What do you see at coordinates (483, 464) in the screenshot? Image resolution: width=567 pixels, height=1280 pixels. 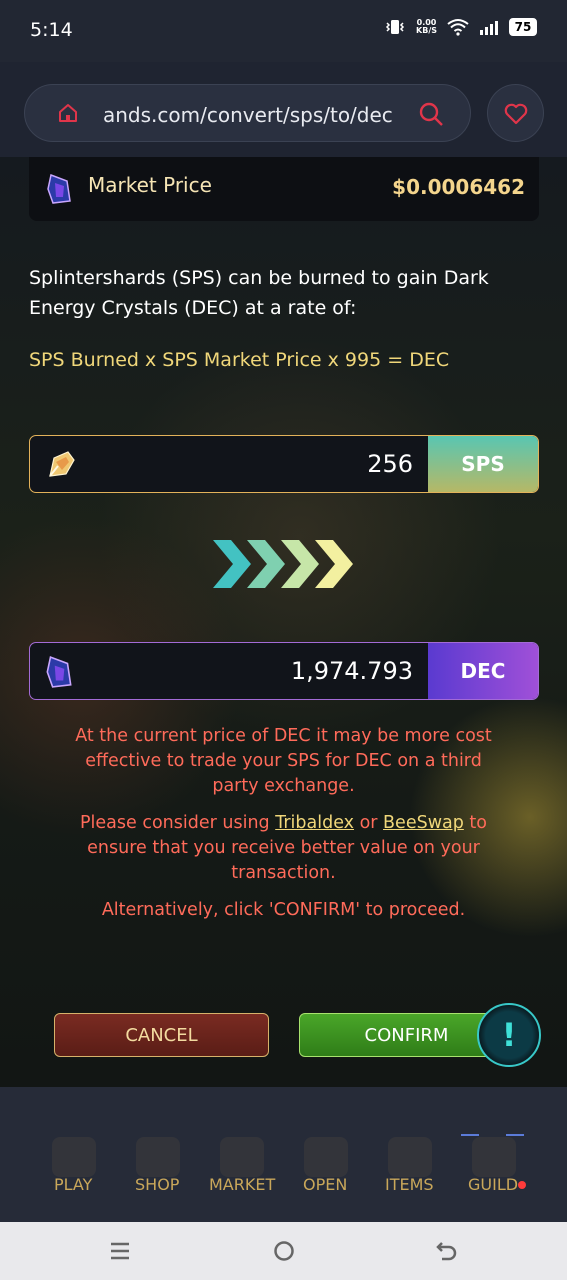 I see `sps-unit-label: SPS` at bounding box center [483, 464].